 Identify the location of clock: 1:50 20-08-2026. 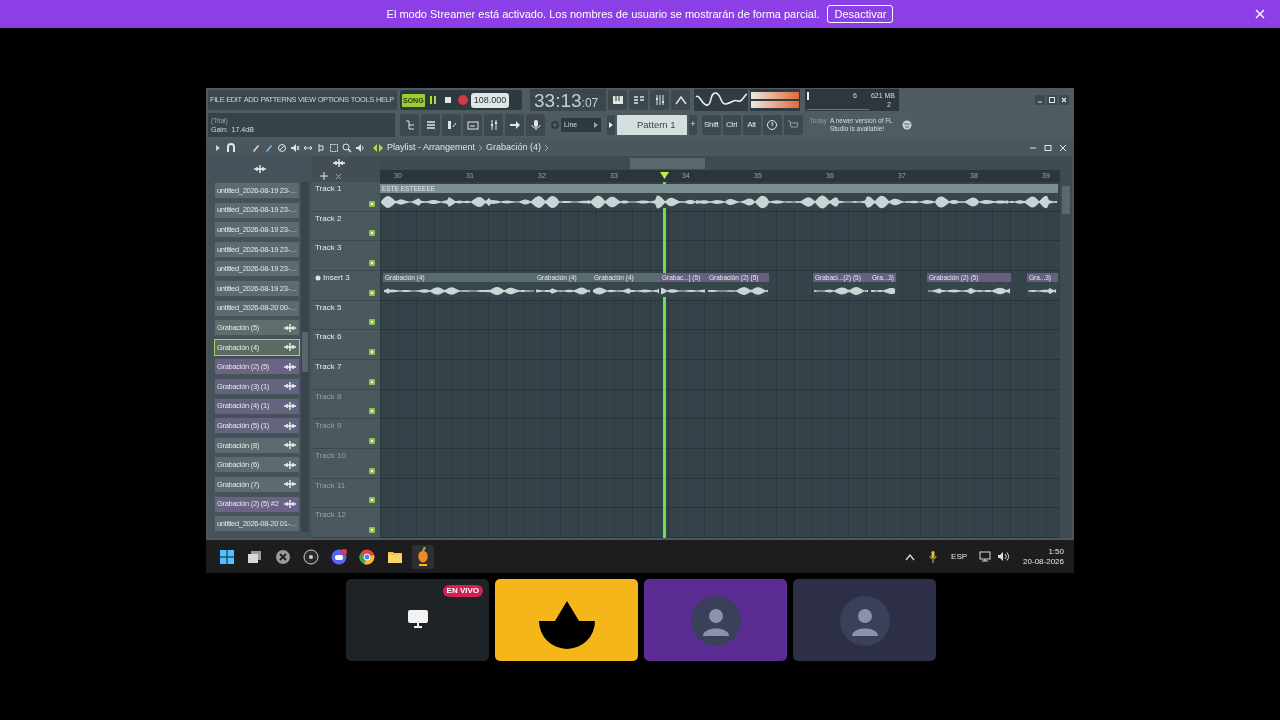
(1043, 556).